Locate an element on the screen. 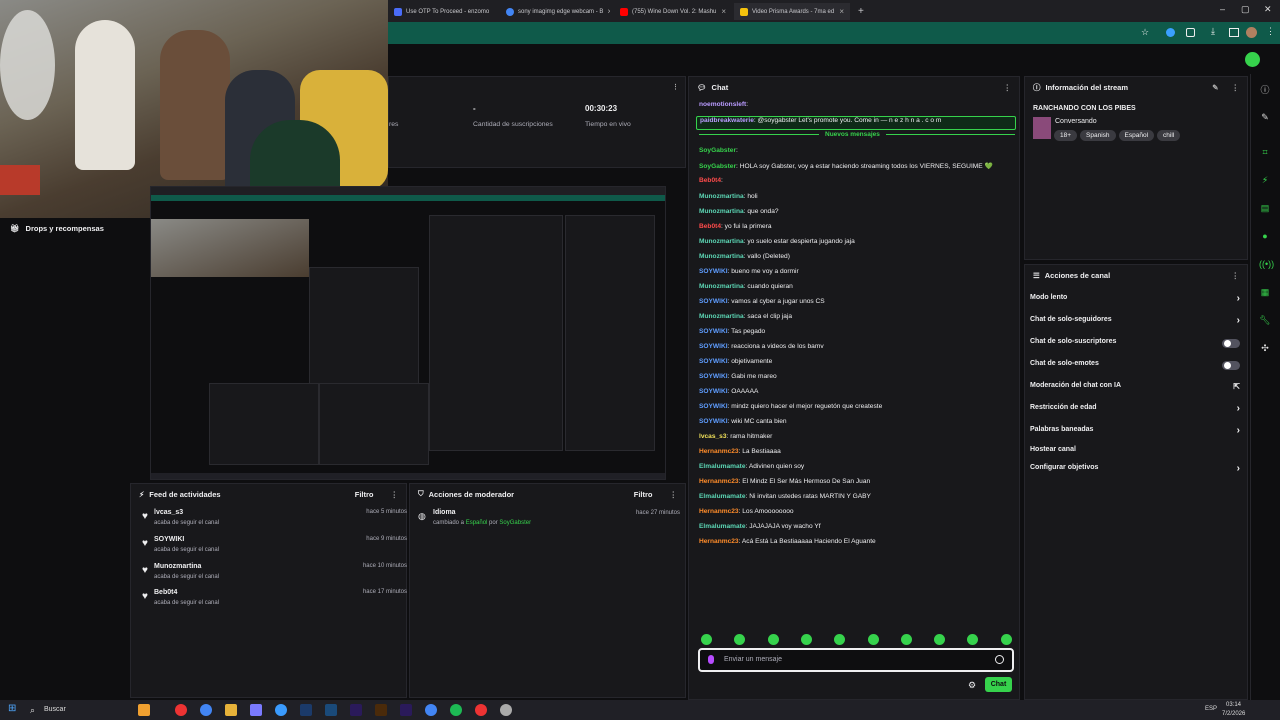 The image size is (1280, 720). send-chat-button: Chat is located at coordinates (998, 684).